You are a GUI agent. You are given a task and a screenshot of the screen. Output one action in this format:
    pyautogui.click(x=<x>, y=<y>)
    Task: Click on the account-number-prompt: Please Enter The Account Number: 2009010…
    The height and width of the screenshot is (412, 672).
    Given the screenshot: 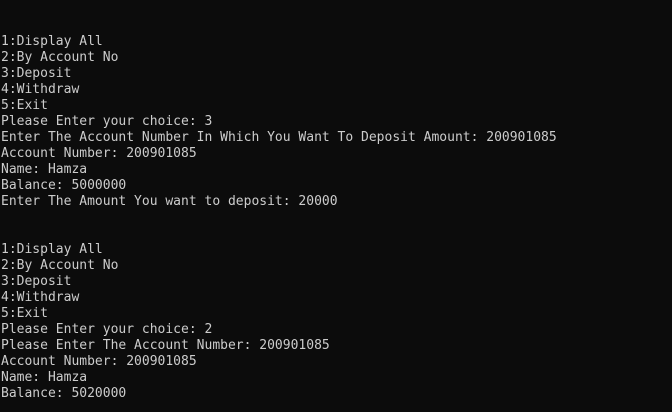 What is the action you would take?
    pyautogui.click(x=165, y=345)
    